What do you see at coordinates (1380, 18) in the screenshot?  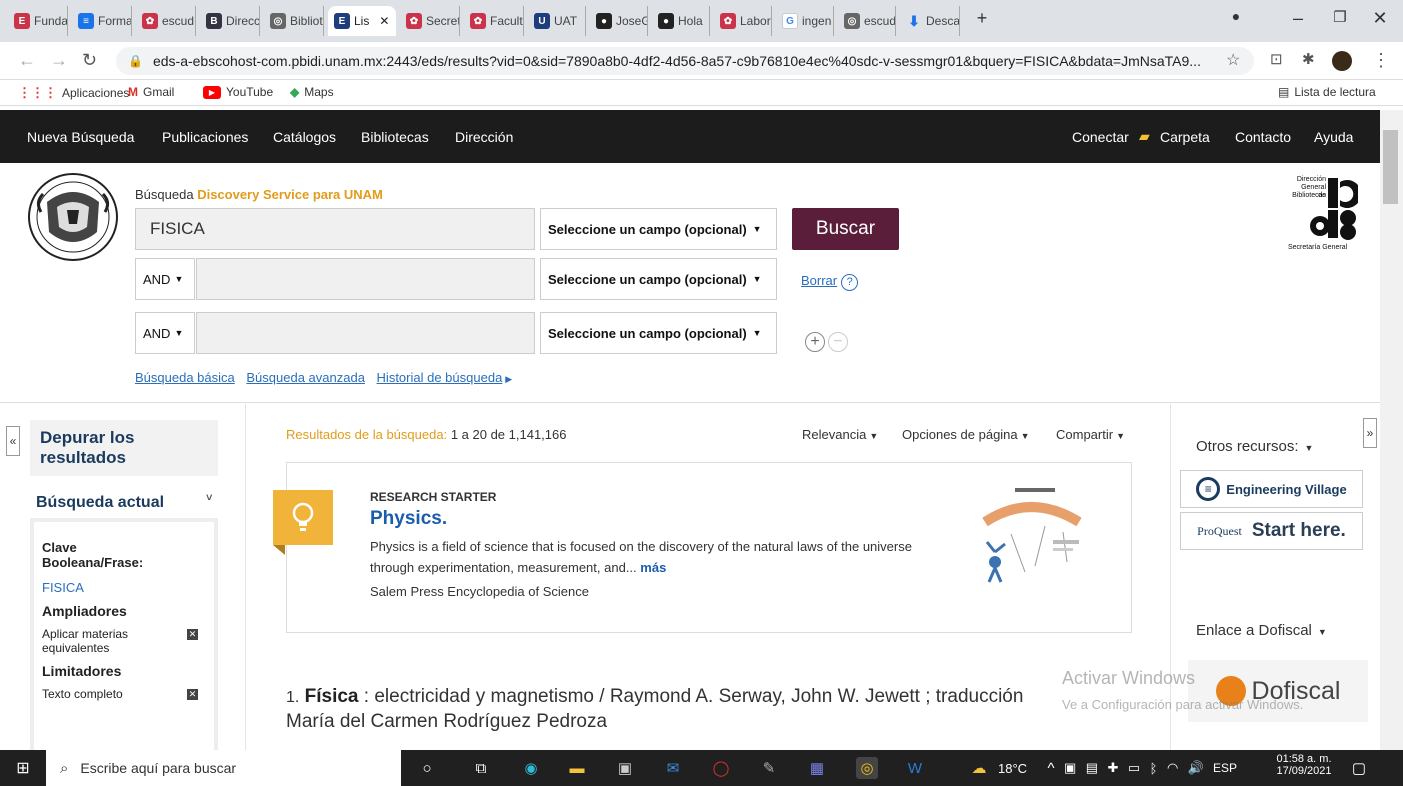 I see `close-window-icon: ✕` at bounding box center [1380, 18].